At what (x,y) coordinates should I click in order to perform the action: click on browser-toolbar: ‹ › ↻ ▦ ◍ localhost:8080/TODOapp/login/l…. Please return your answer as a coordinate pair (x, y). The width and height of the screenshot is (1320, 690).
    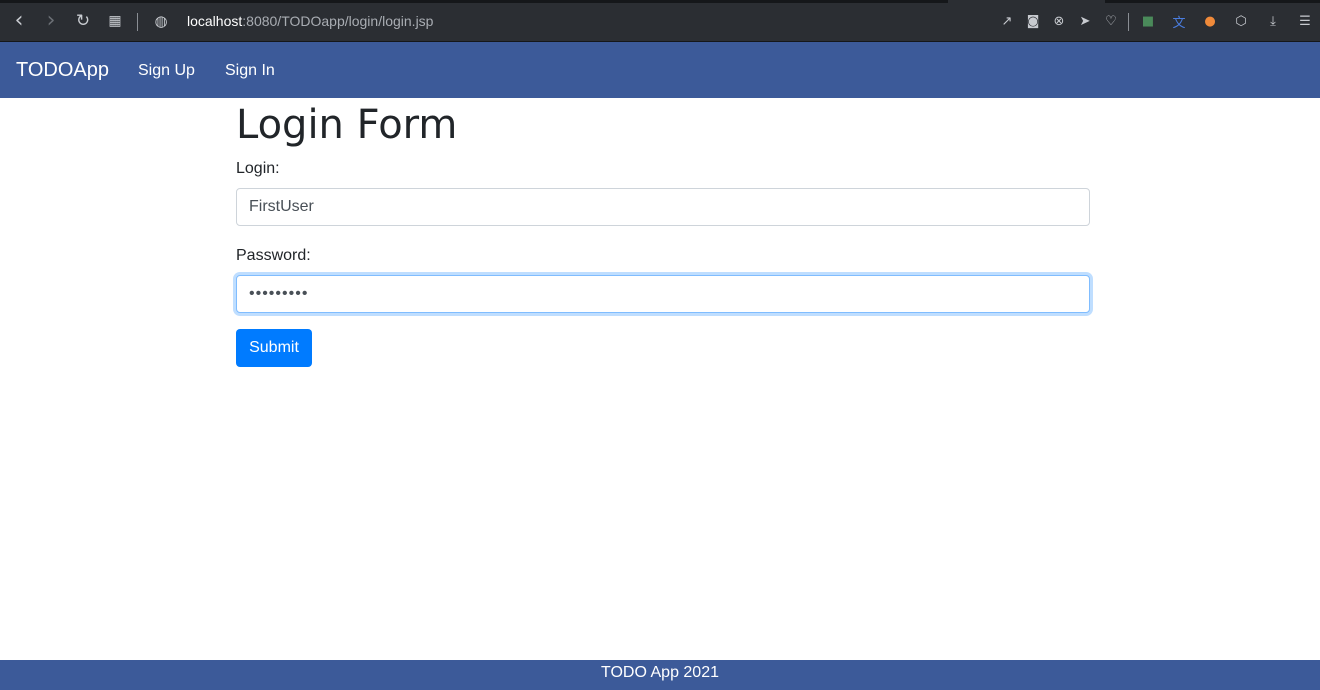
    Looking at the image, I should click on (660, 21).